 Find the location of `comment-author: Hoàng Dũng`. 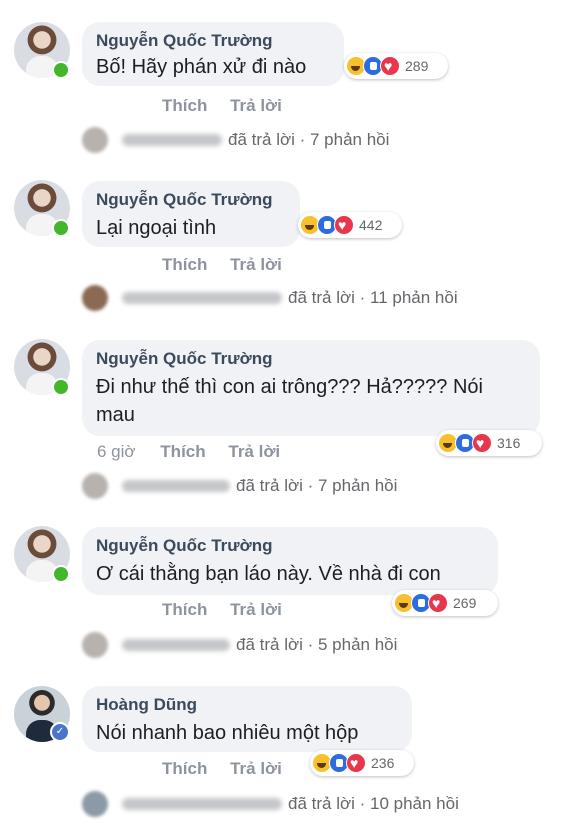

comment-author: Hoàng Dũng is located at coordinates (247, 705).